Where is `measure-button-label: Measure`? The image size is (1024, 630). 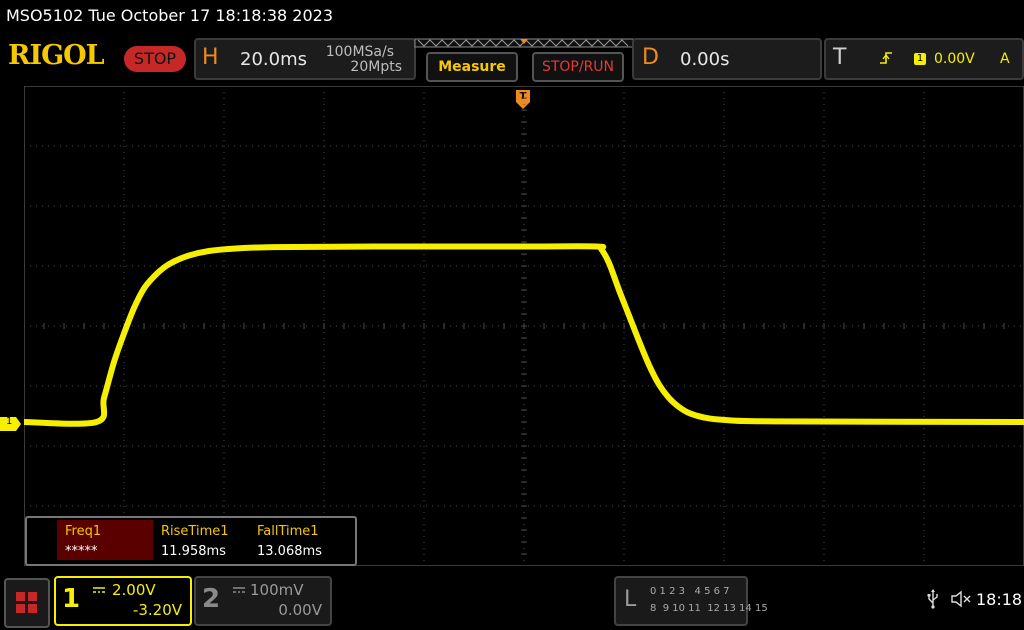 measure-button-label: Measure is located at coordinates (472, 67).